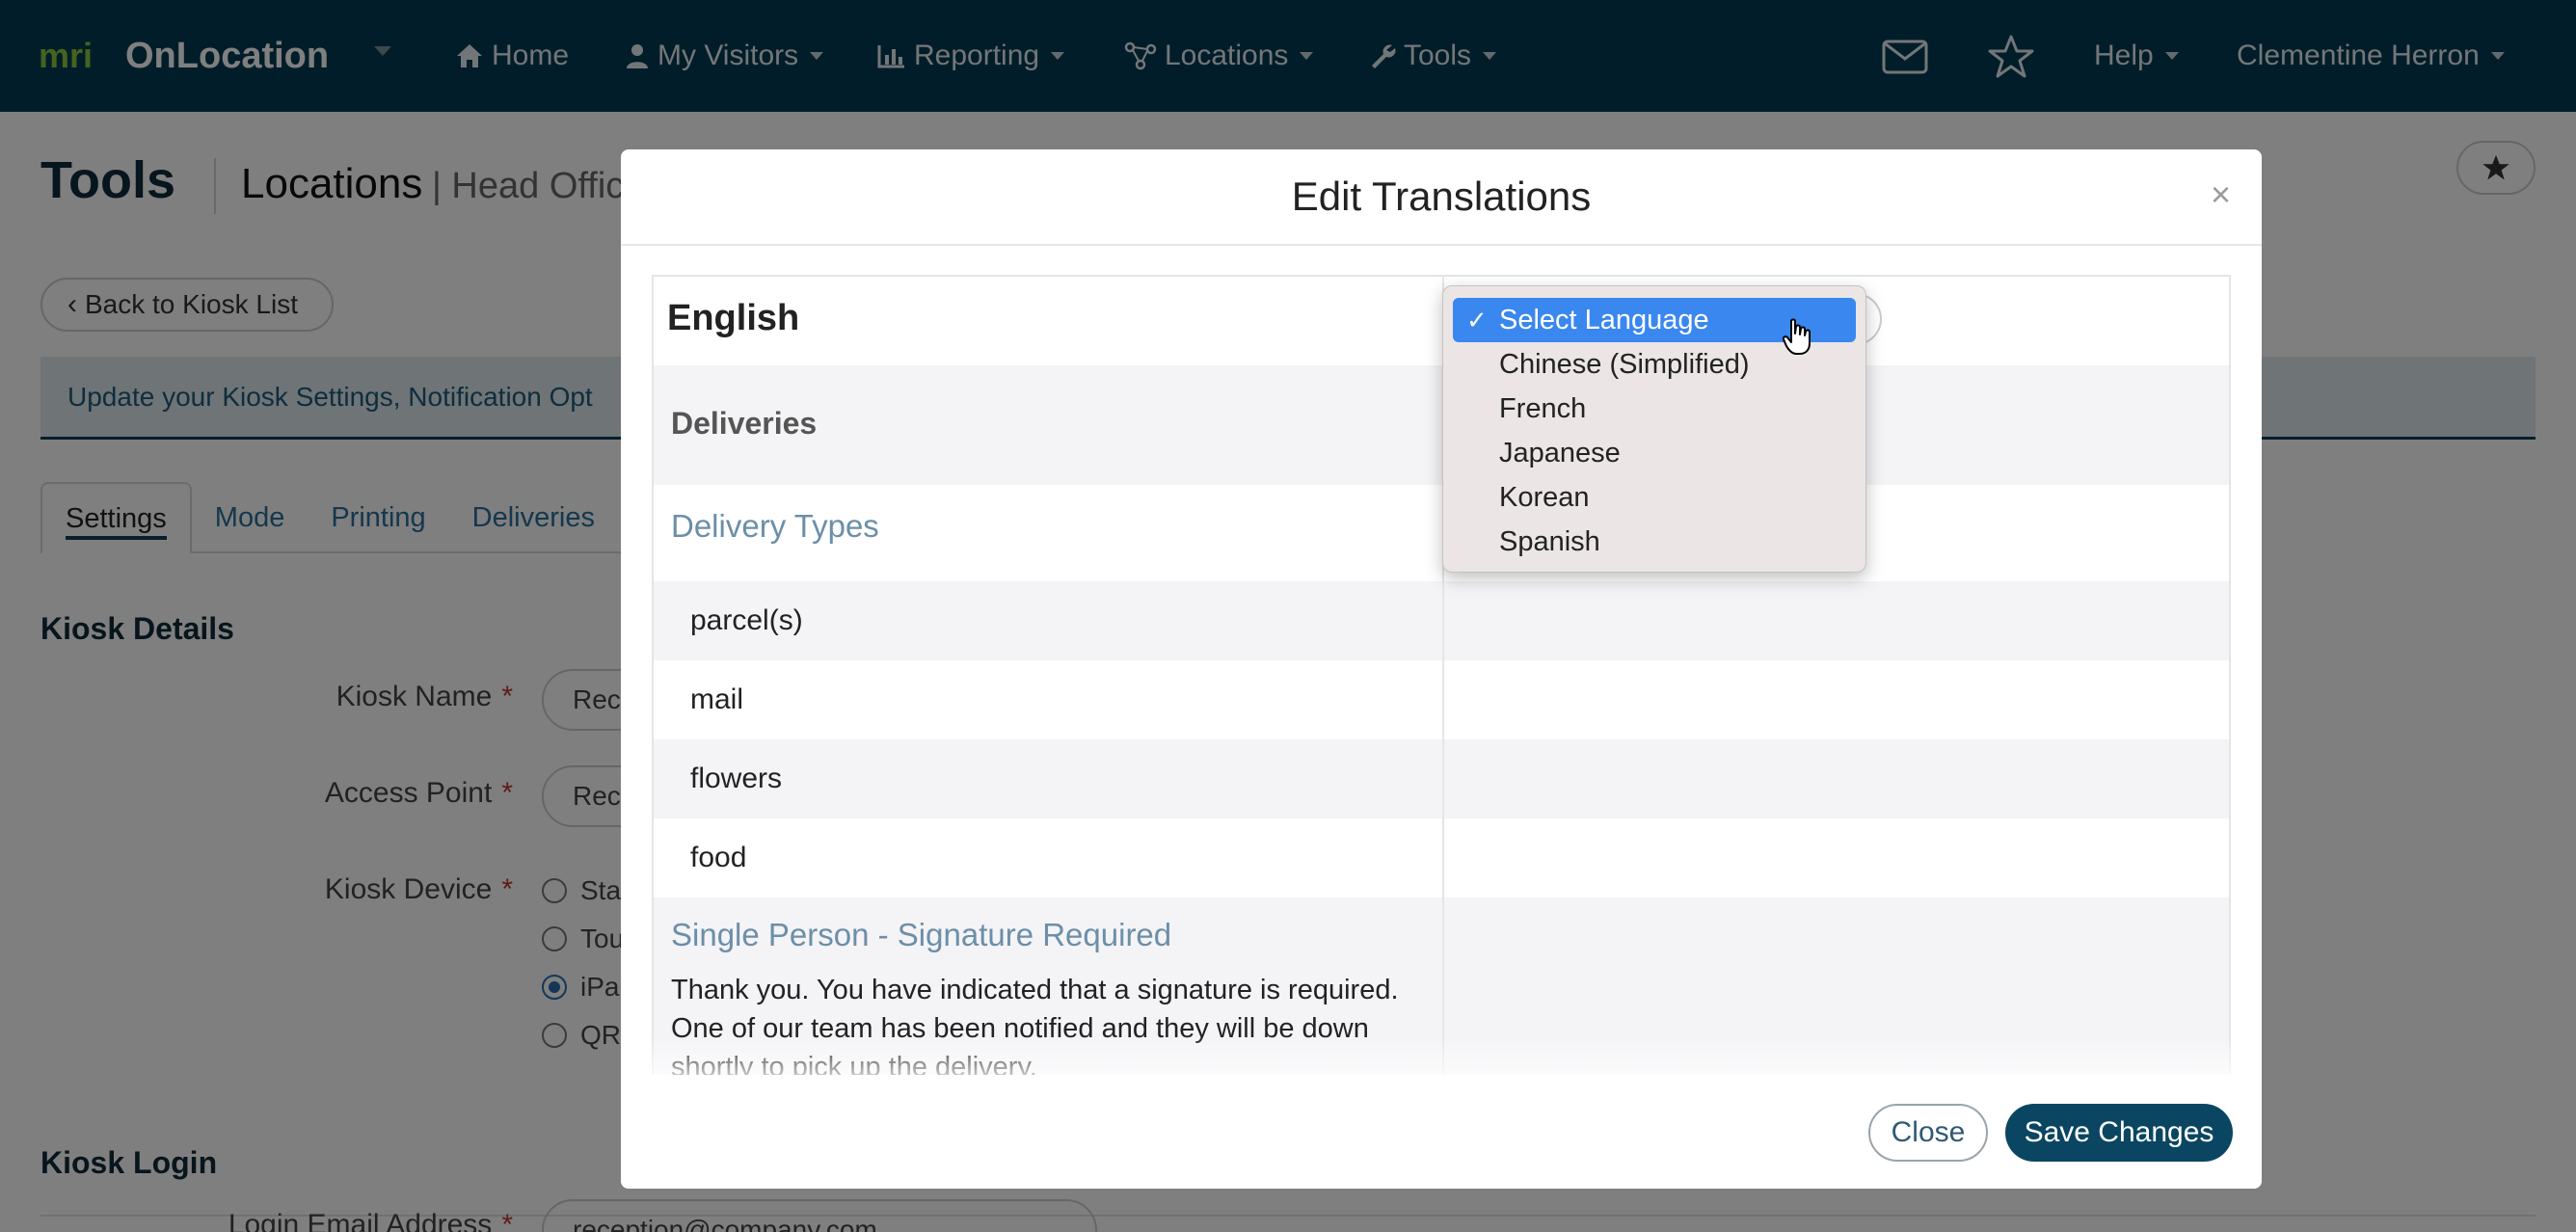 The height and width of the screenshot is (1232, 2576). I want to click on modal-title: Edit Translations, so click(1441, 197).